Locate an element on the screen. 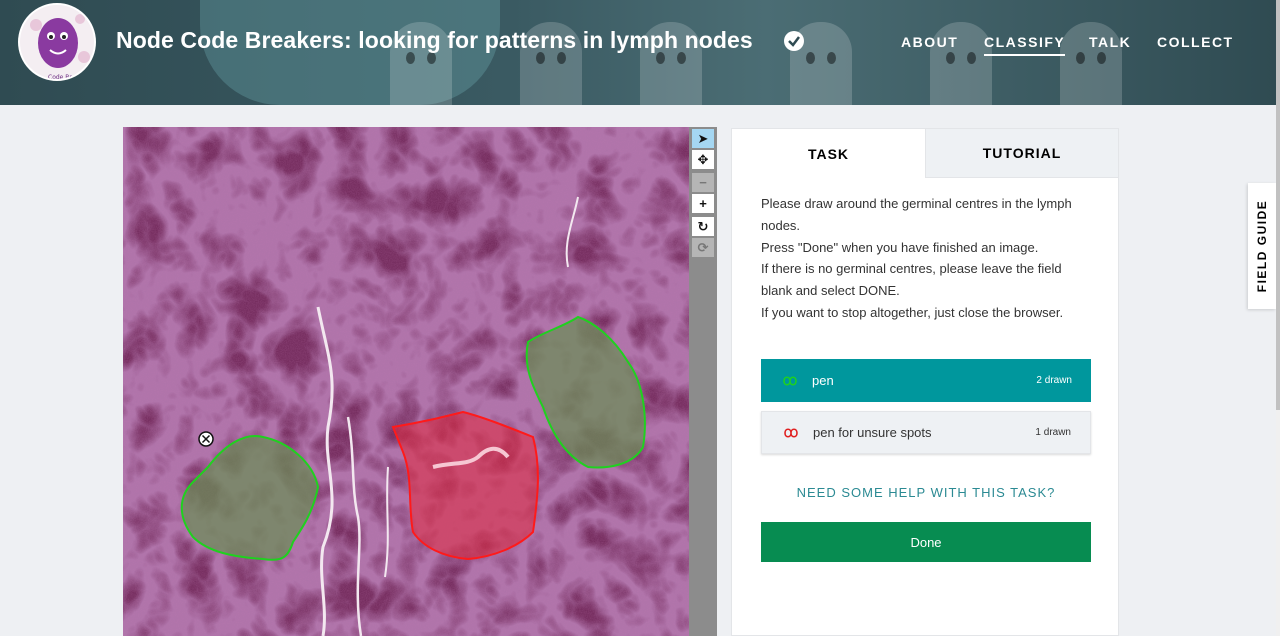 The width and height of the screenshot is (1280, 636). tool-pen-button: pen 2 drawn is located at coordinates (926, 380).